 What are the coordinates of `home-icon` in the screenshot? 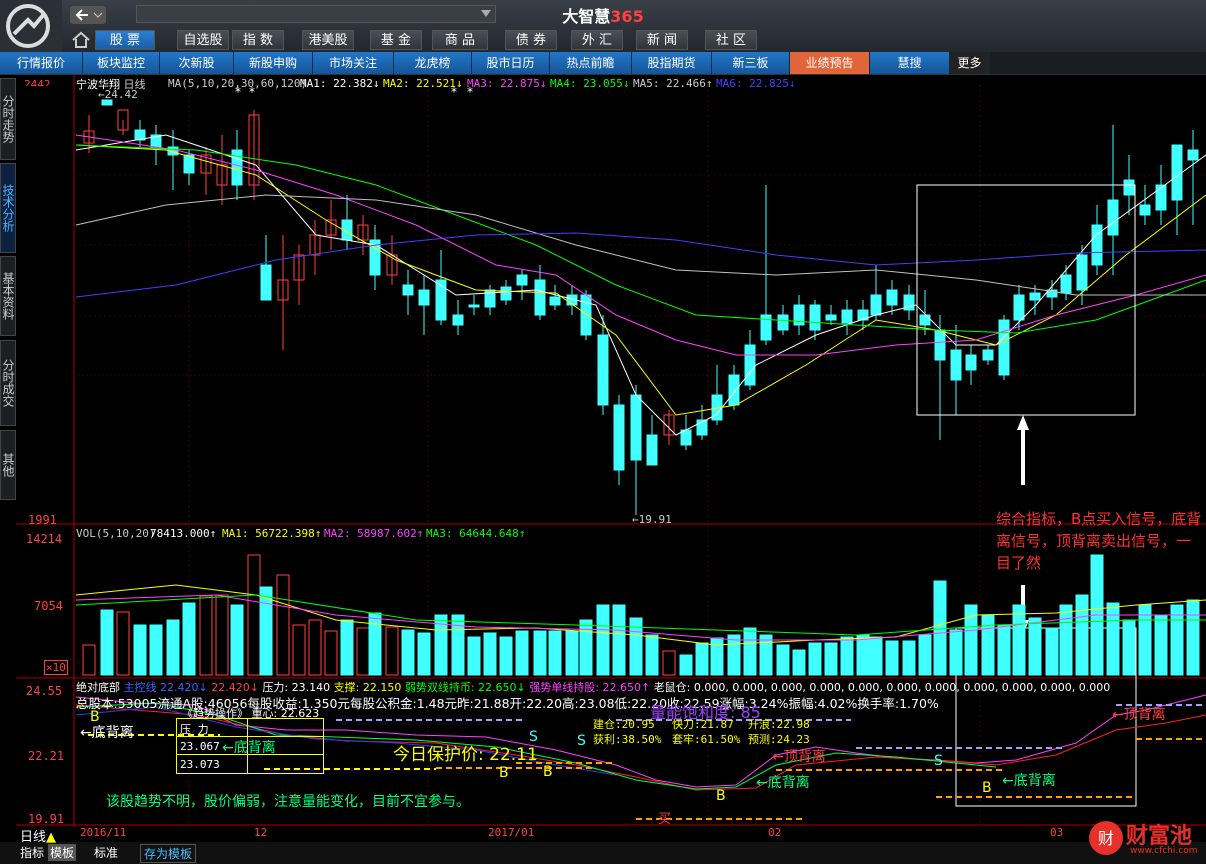 It's located at (81, 40).